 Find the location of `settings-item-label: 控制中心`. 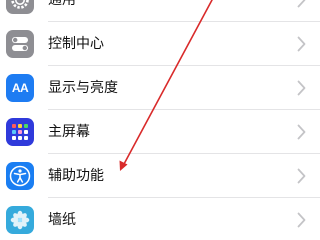

settings-item-label: 控制中心 is located at coordinates (76, 44).